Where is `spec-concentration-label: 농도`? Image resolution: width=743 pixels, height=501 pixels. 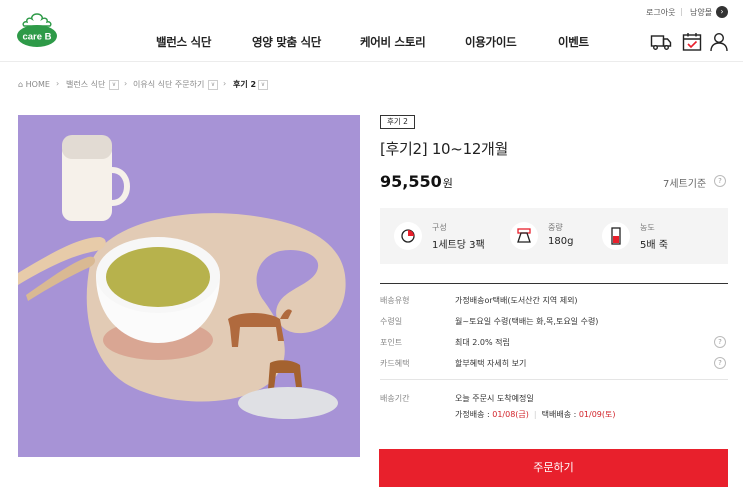
spec-concentration-label: 농도 is located at coordinates (647, 227).